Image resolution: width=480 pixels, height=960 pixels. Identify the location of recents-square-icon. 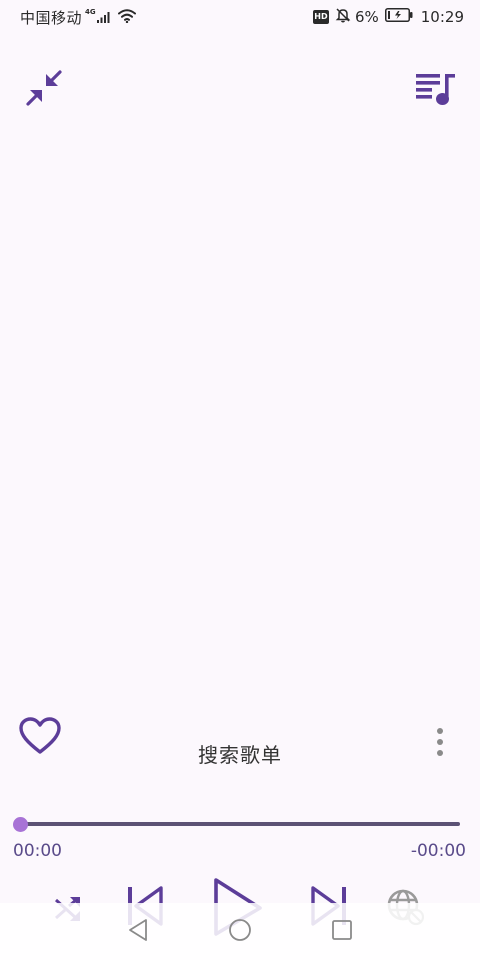
(342, 932).